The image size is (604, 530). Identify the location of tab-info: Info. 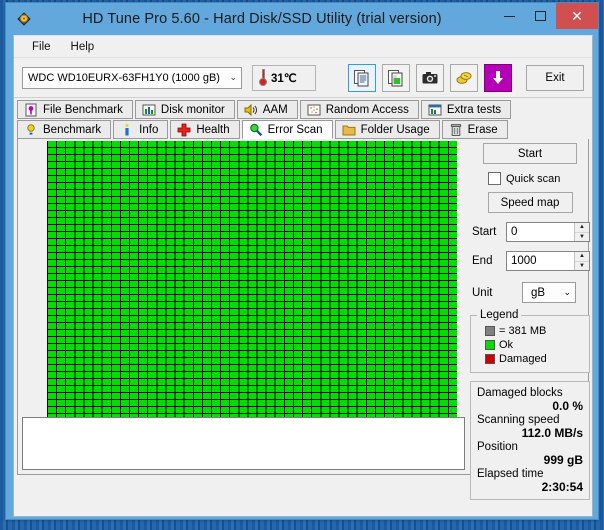
(141, 129).